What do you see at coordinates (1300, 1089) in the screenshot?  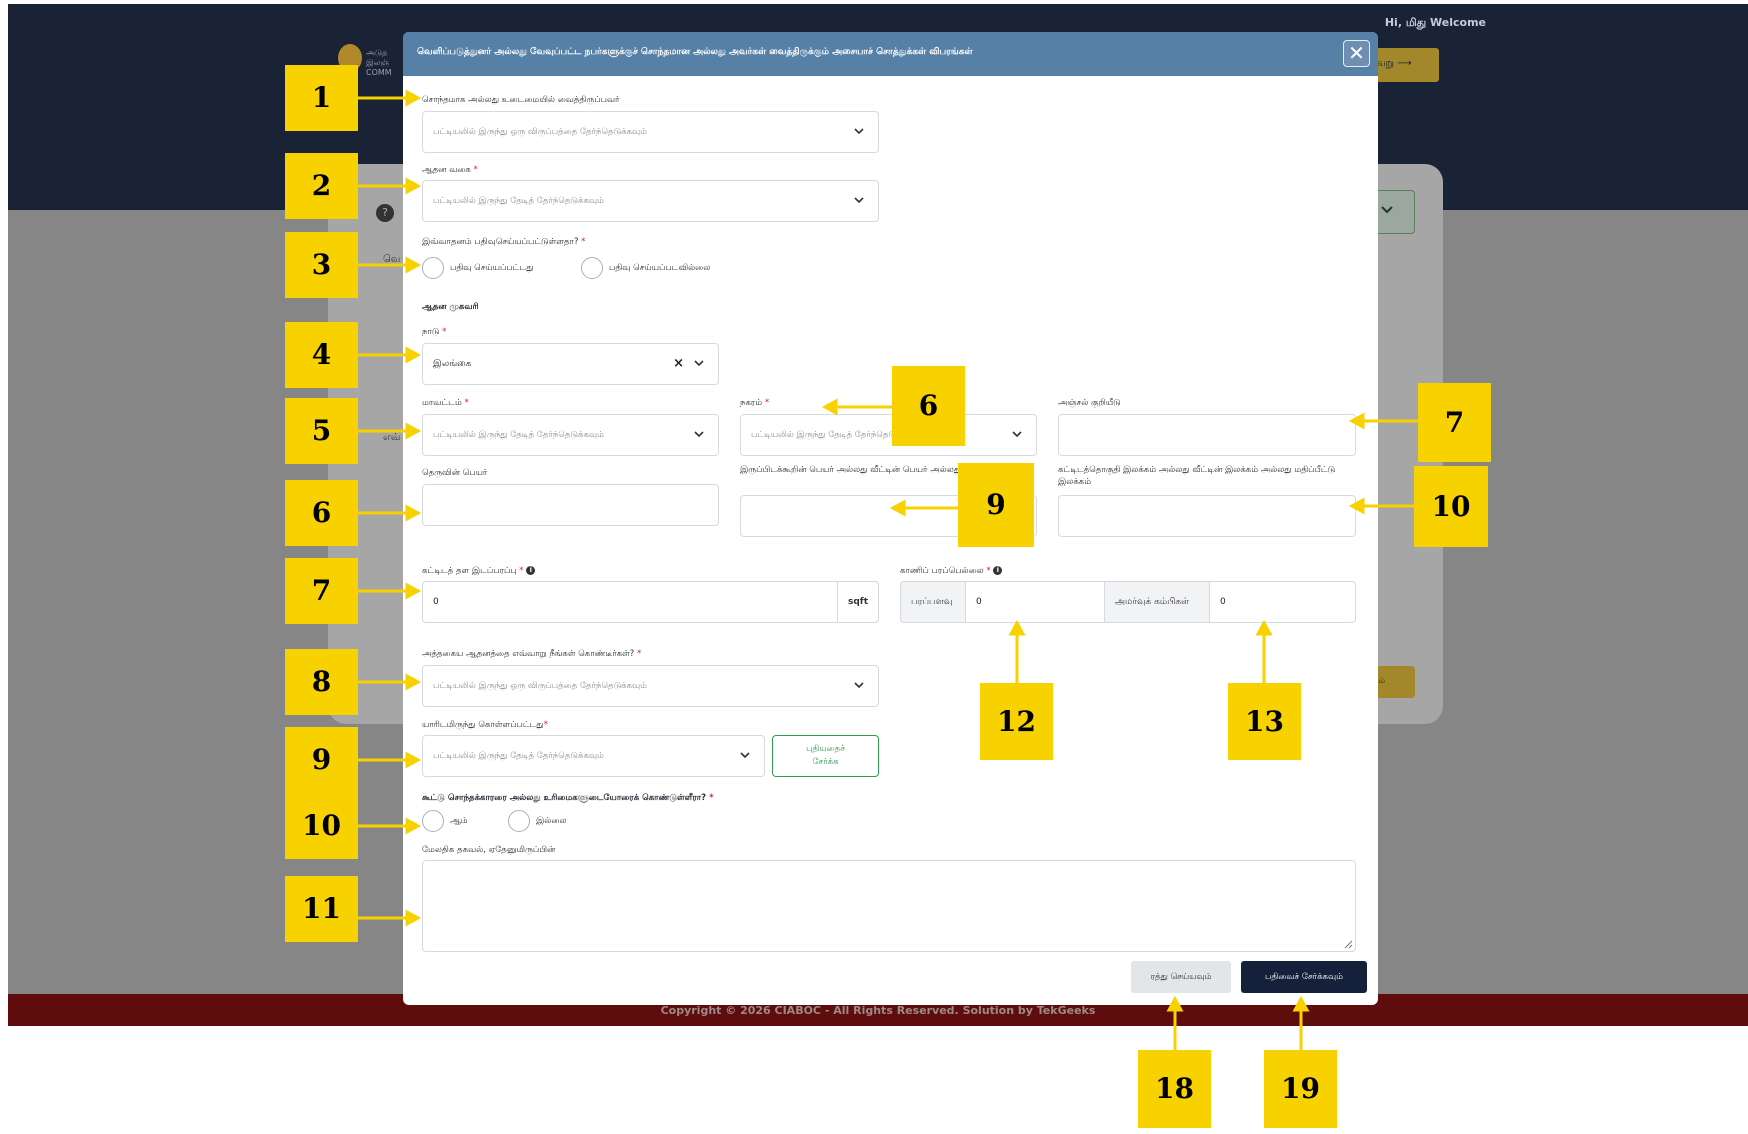 I see `annotation-label: 19` at bounding box center [1300, 1089].